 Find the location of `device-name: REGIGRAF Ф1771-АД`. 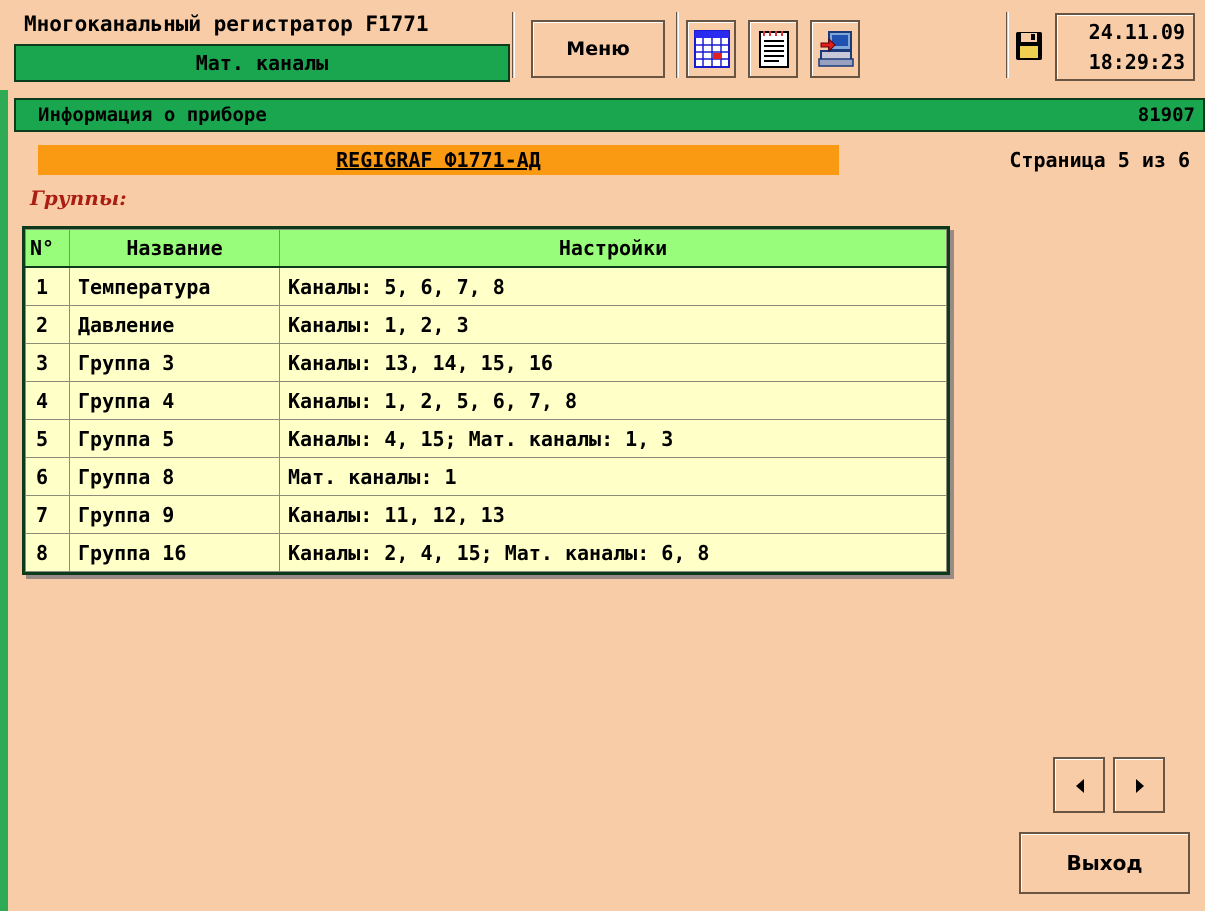

device-name: REGIGRAF Ф1771-АД is located at coordinates (438, 160).